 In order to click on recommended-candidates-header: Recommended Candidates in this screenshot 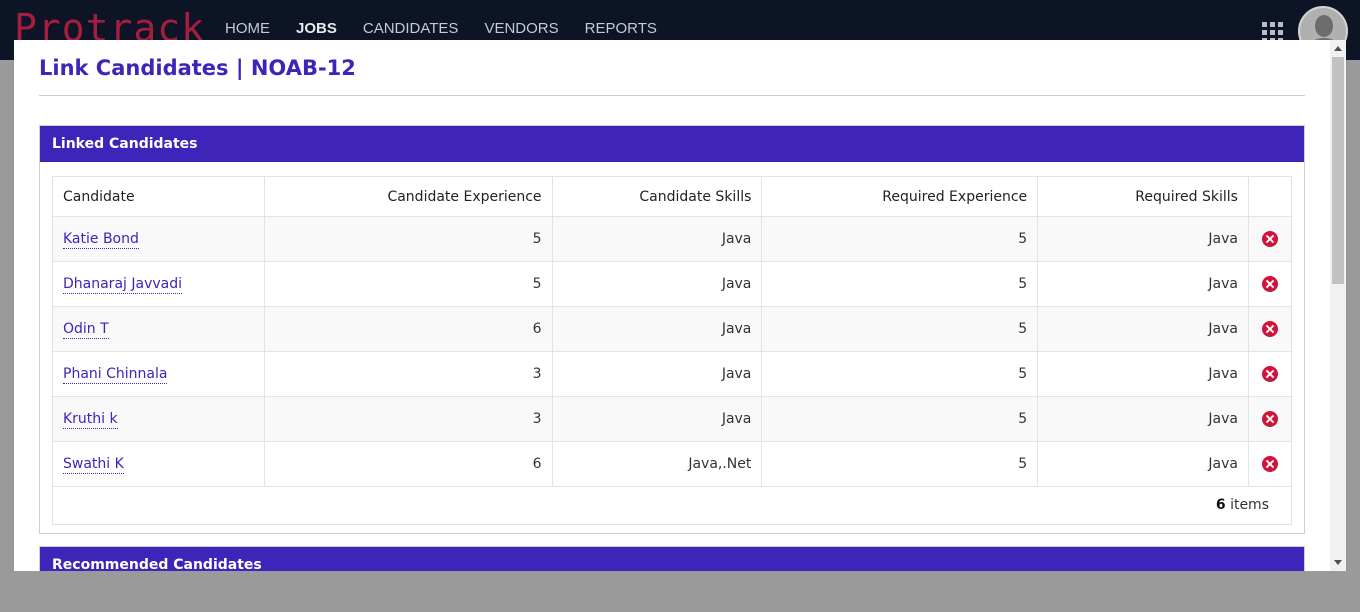, I will do `click(672, 559)`.